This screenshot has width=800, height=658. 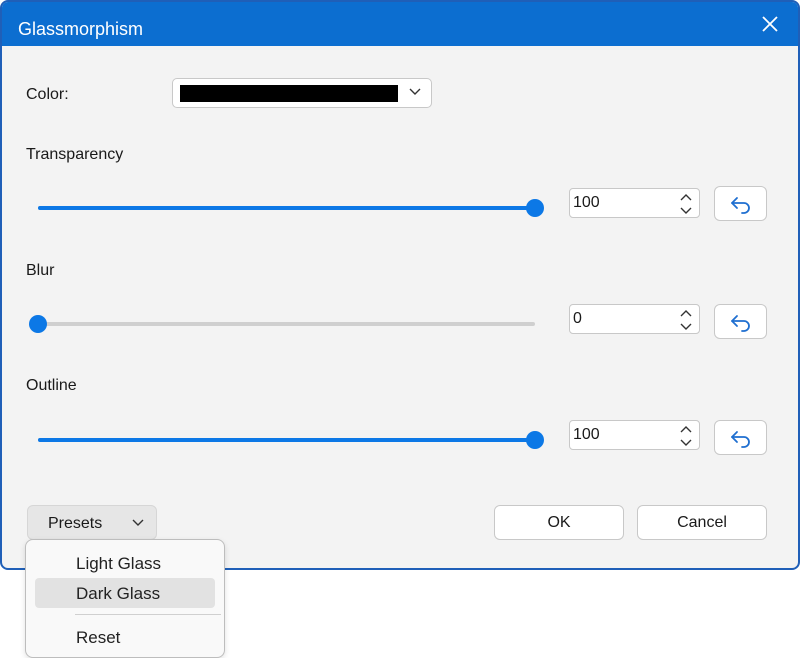 What do you see at coordinates (119, 563) in the screenshot?
I see `menu-item-label: Light Glass` at bounding box center [119, 563].